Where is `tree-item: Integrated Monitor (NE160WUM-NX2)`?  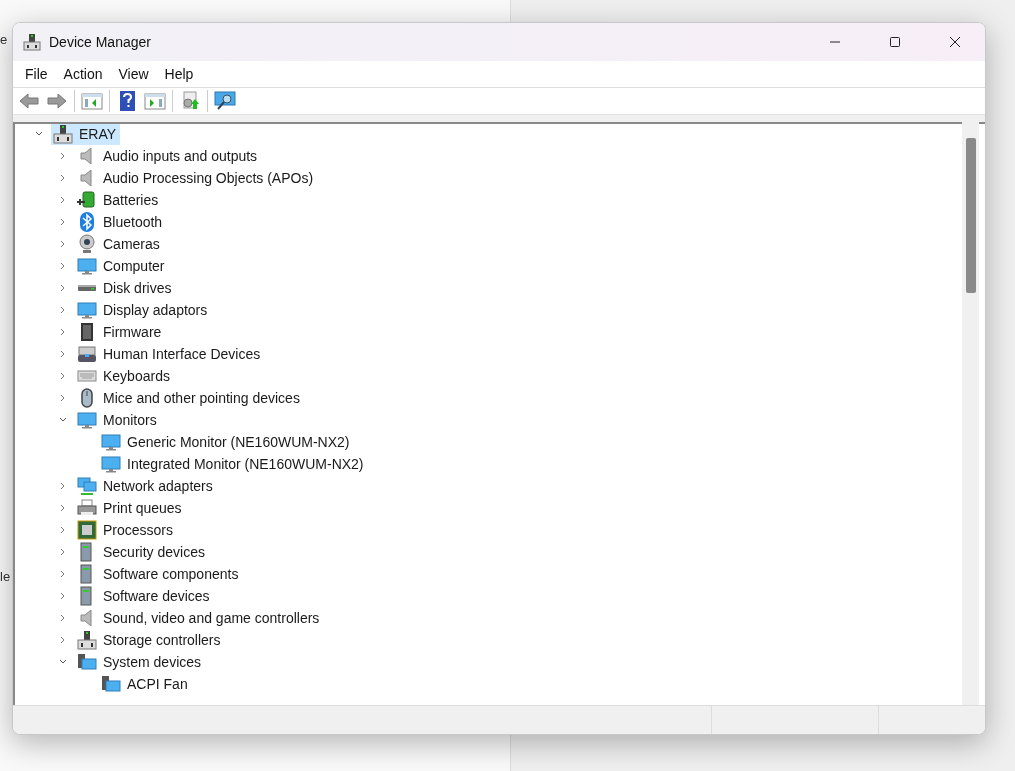 tree-item: Integrated Monitor (NE160WUM-NX2) is located at coordinates (233, 464).